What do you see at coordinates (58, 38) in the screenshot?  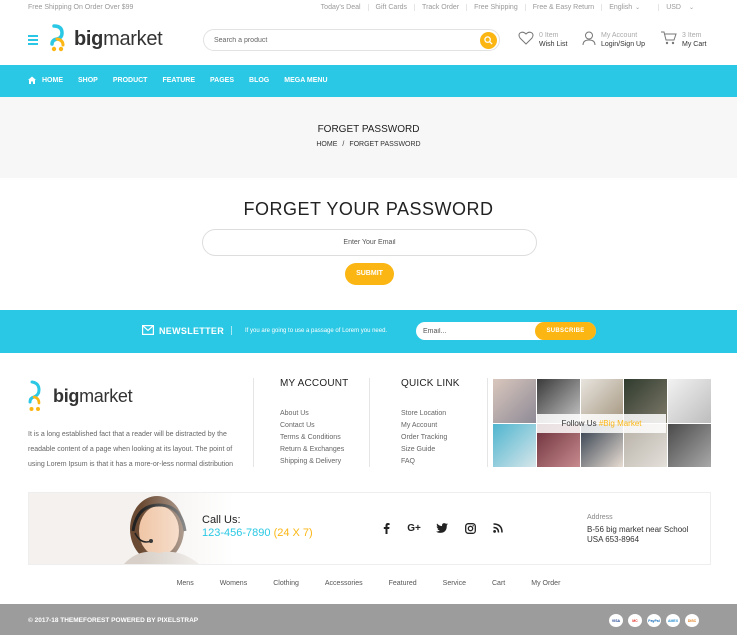 I see `logo-icon` at bounding box center [58, 38].